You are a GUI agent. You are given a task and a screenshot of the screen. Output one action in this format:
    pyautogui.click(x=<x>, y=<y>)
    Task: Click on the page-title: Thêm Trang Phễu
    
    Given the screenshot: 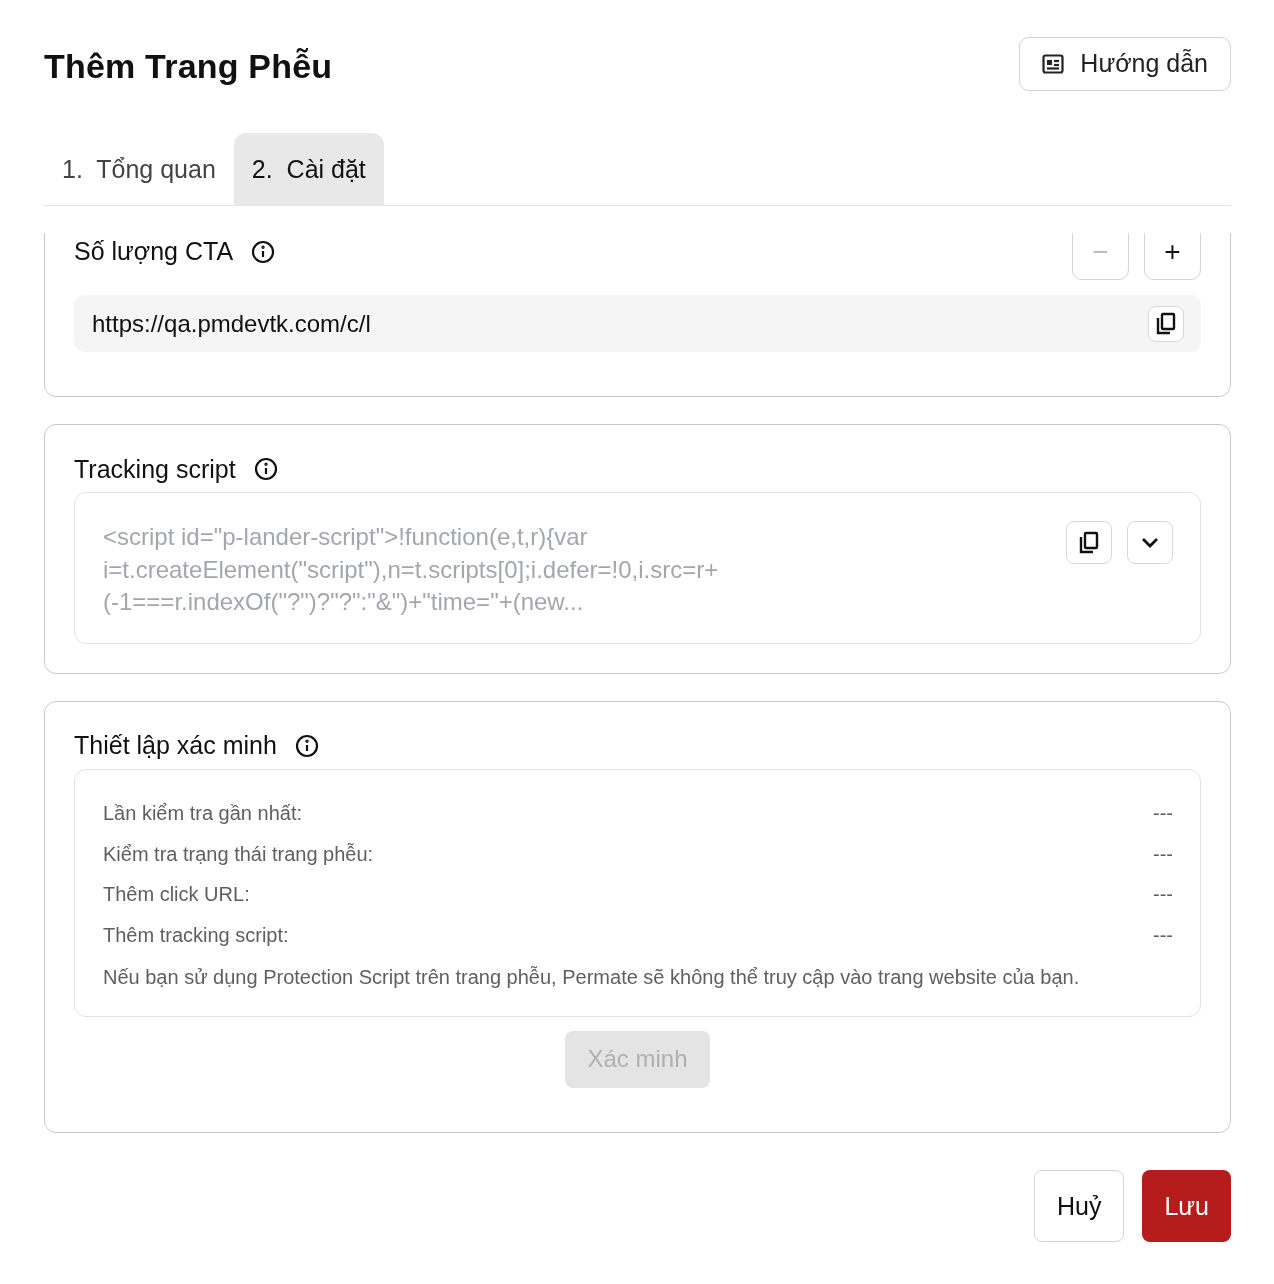 What is the action you would take?
    pyautogui.click(x=188, y=66)
    